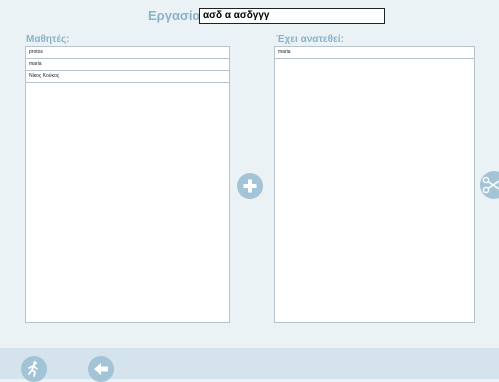 This screenshot has height=382, width=499. I want to click on assignment-label: Εργασία:, so click(176, 15).